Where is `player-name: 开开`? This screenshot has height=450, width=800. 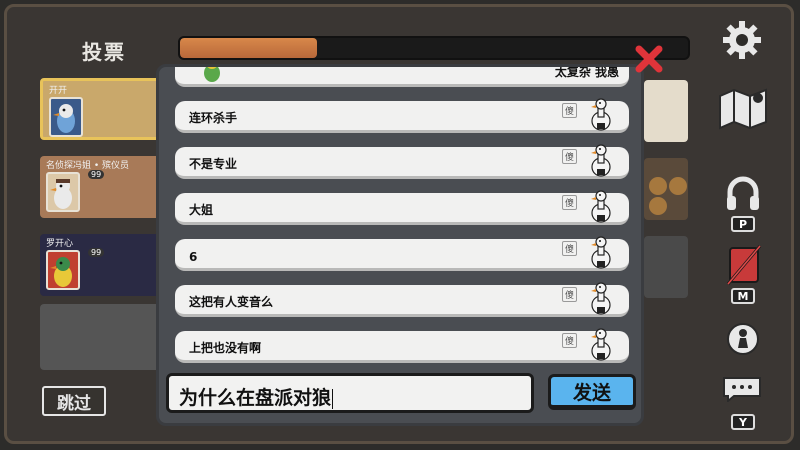
player-name: 开开 is located at coordinates (58, 91).